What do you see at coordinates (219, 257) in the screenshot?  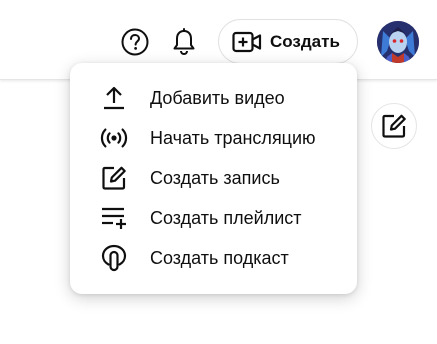 I see `menu-item-label: Создать подкаст` at bounding box center [219, 257].